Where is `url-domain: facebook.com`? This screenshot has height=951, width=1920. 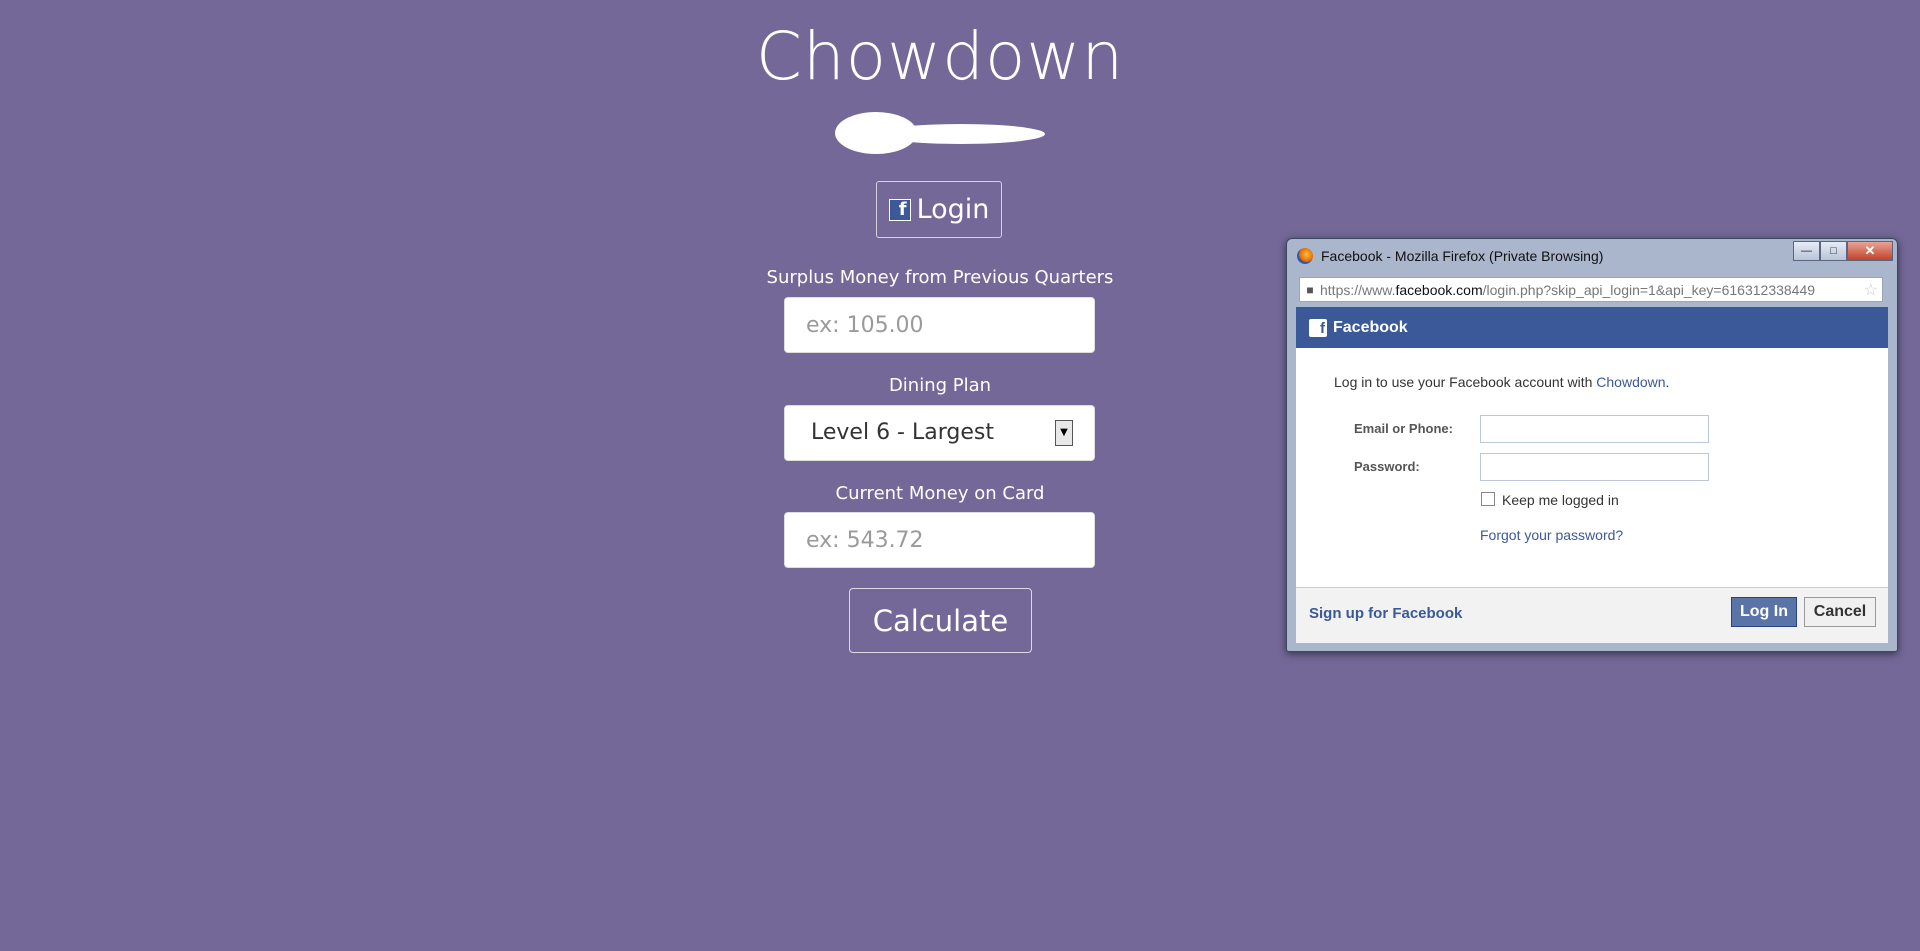 url-domain: facebook.com is located at coordinates (1439, 289).